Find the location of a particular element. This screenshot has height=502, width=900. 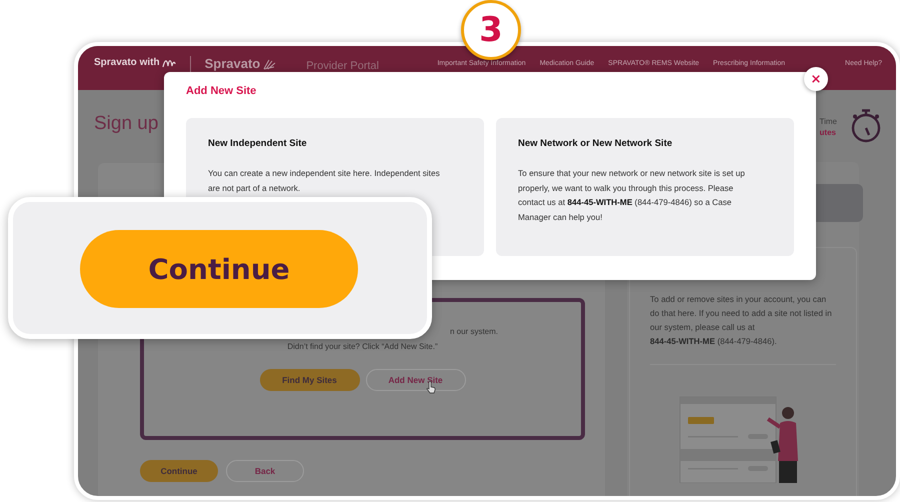

help-text: To add or remove sites in your account, you can do that here. If you need to add a site not listed in our system, please call us at is located at coordinates (741, 313).